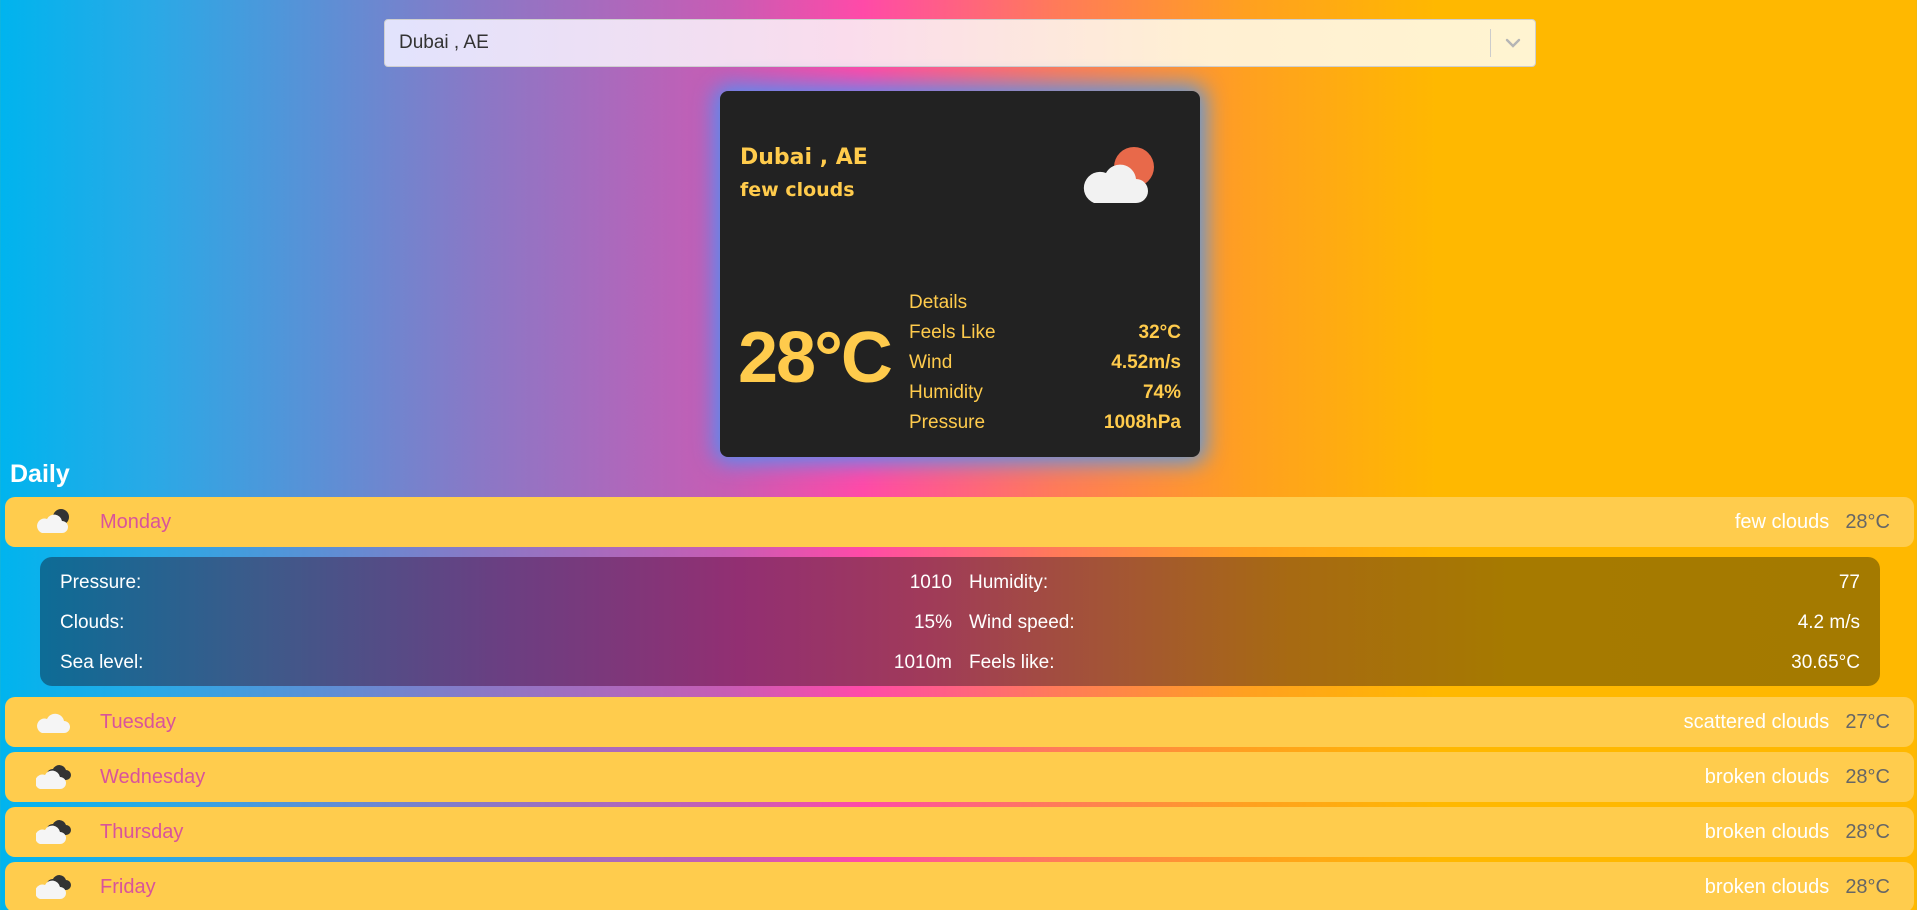  What do you see at coordinates (1782, 521) in the screenshot?
I see `day-description: few clouds` at bounding box center [1782, 521].